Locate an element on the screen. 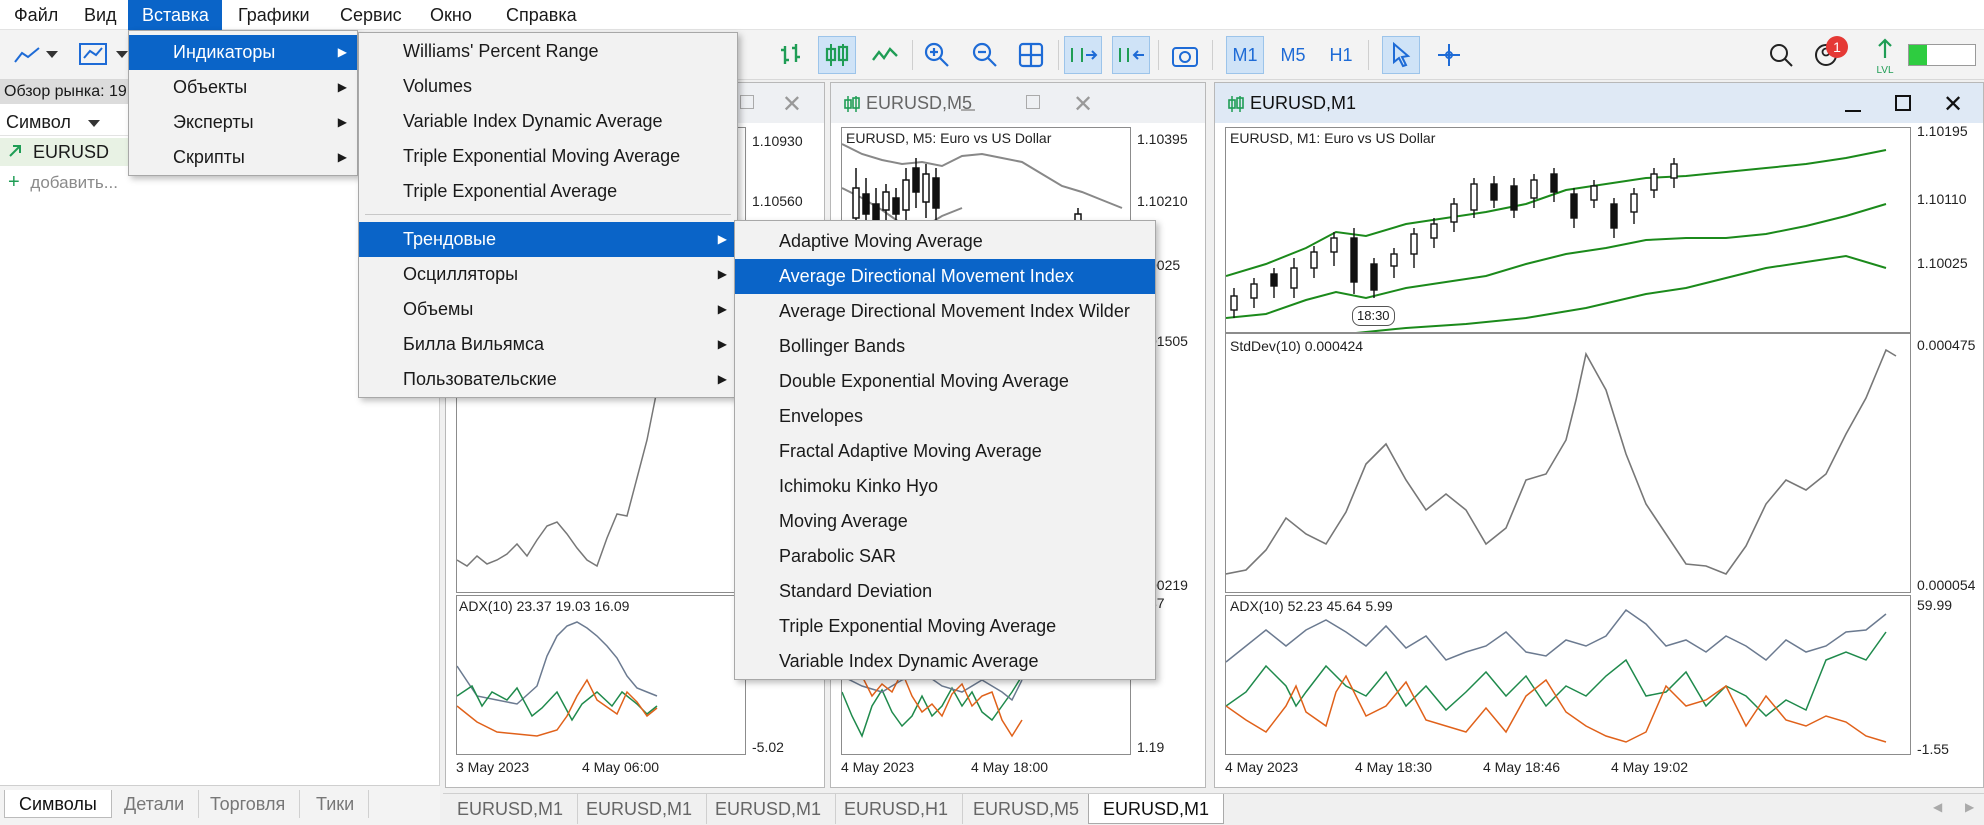 The image size is (1984, 825). signal-icon: LVL is located at coordinates (1885, 57).